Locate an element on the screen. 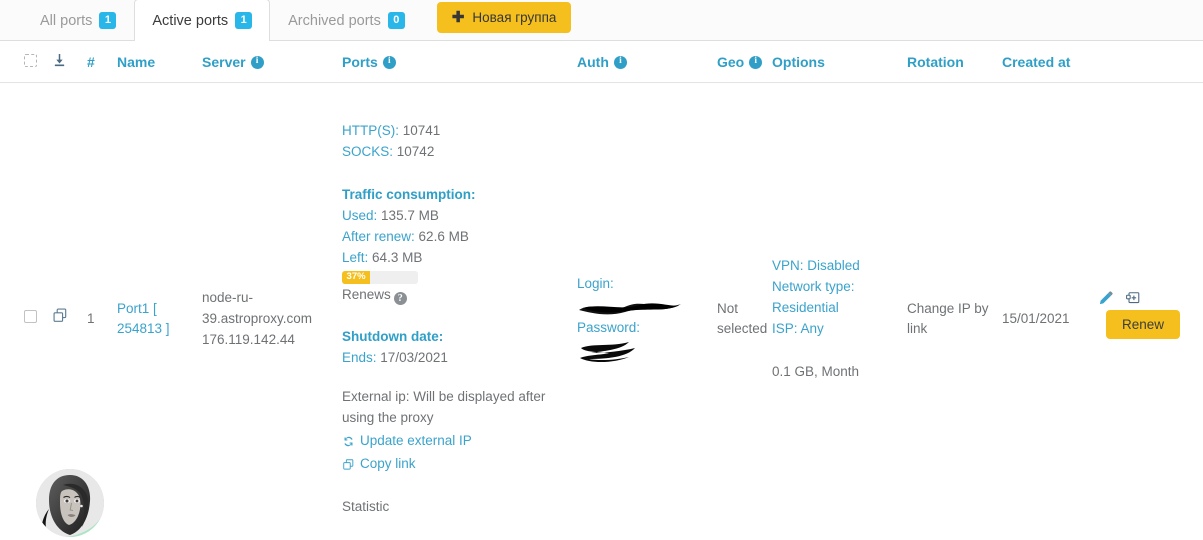 This screenshot has width=1203, height=540. header-geo: Geo i is located at coordinates (744, 62).